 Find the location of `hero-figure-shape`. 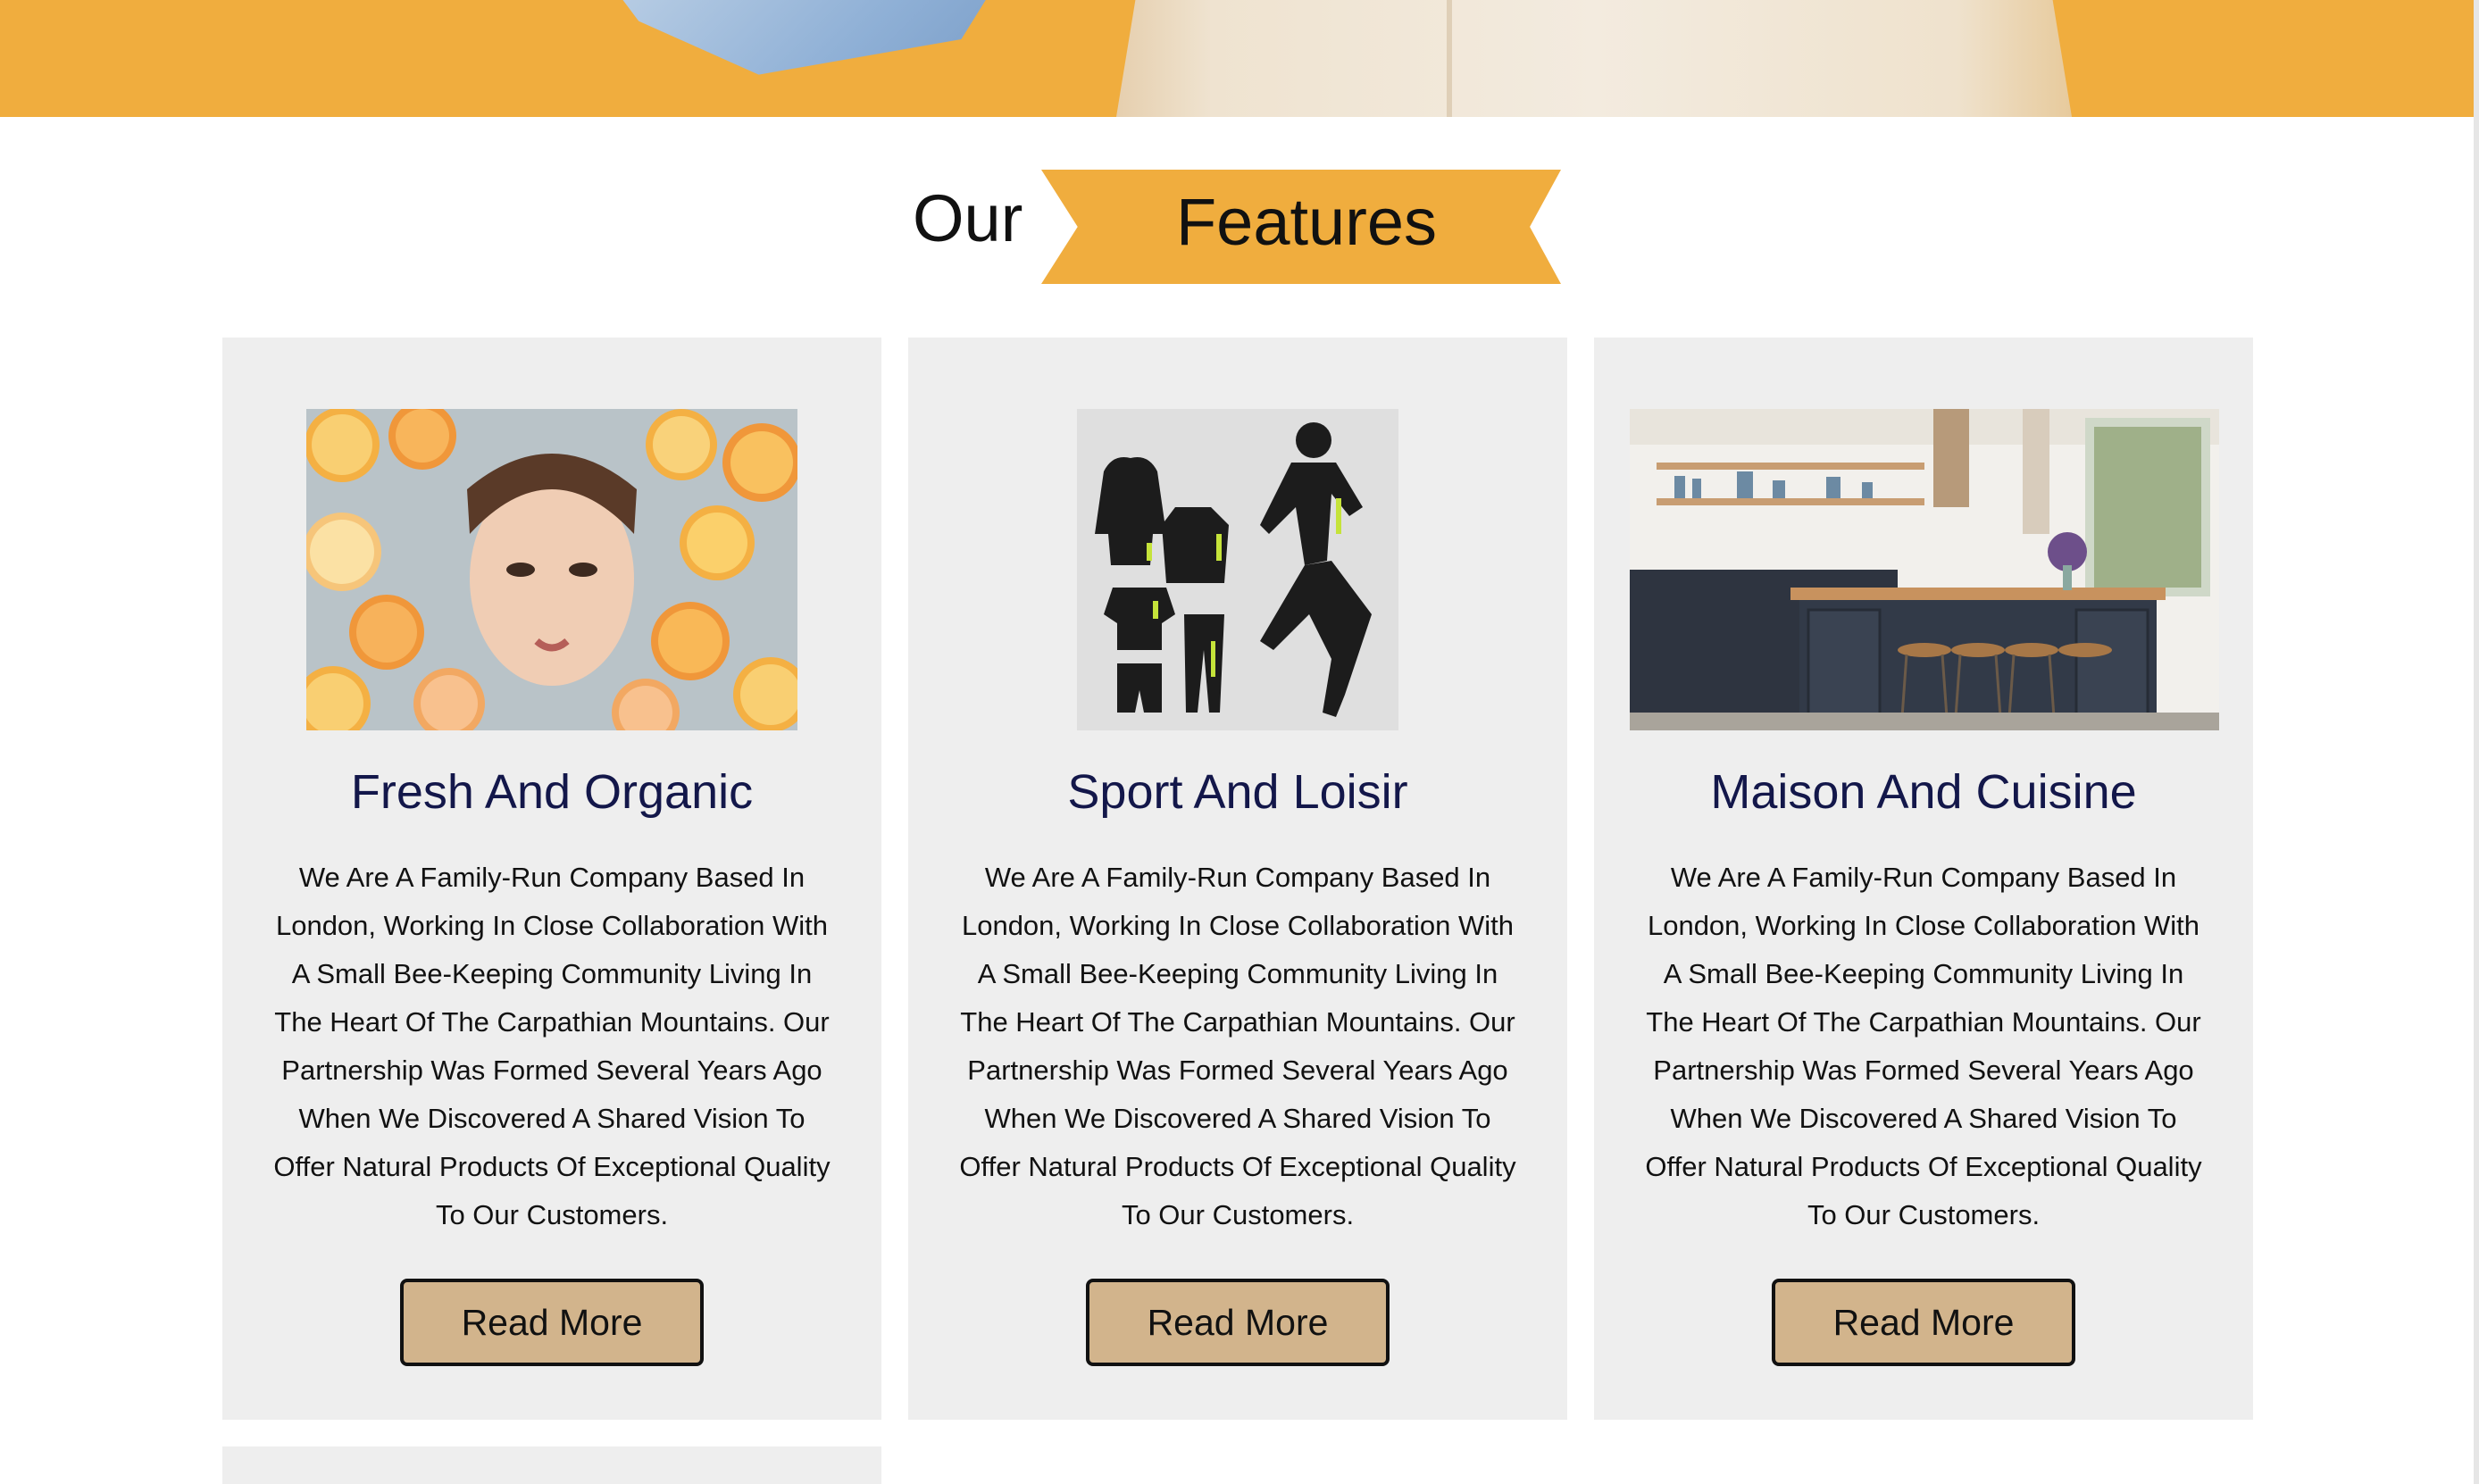

hero-figure-shape is located at coordinates (1594, 58).